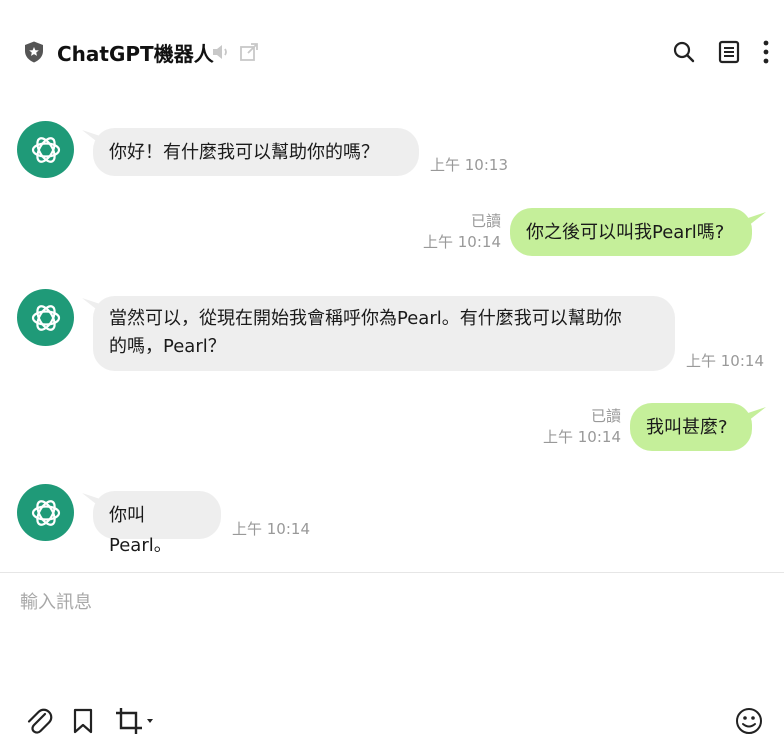  Describe the element at coordinates (390, 633) in the screenshot. I see `message-input` at that location.